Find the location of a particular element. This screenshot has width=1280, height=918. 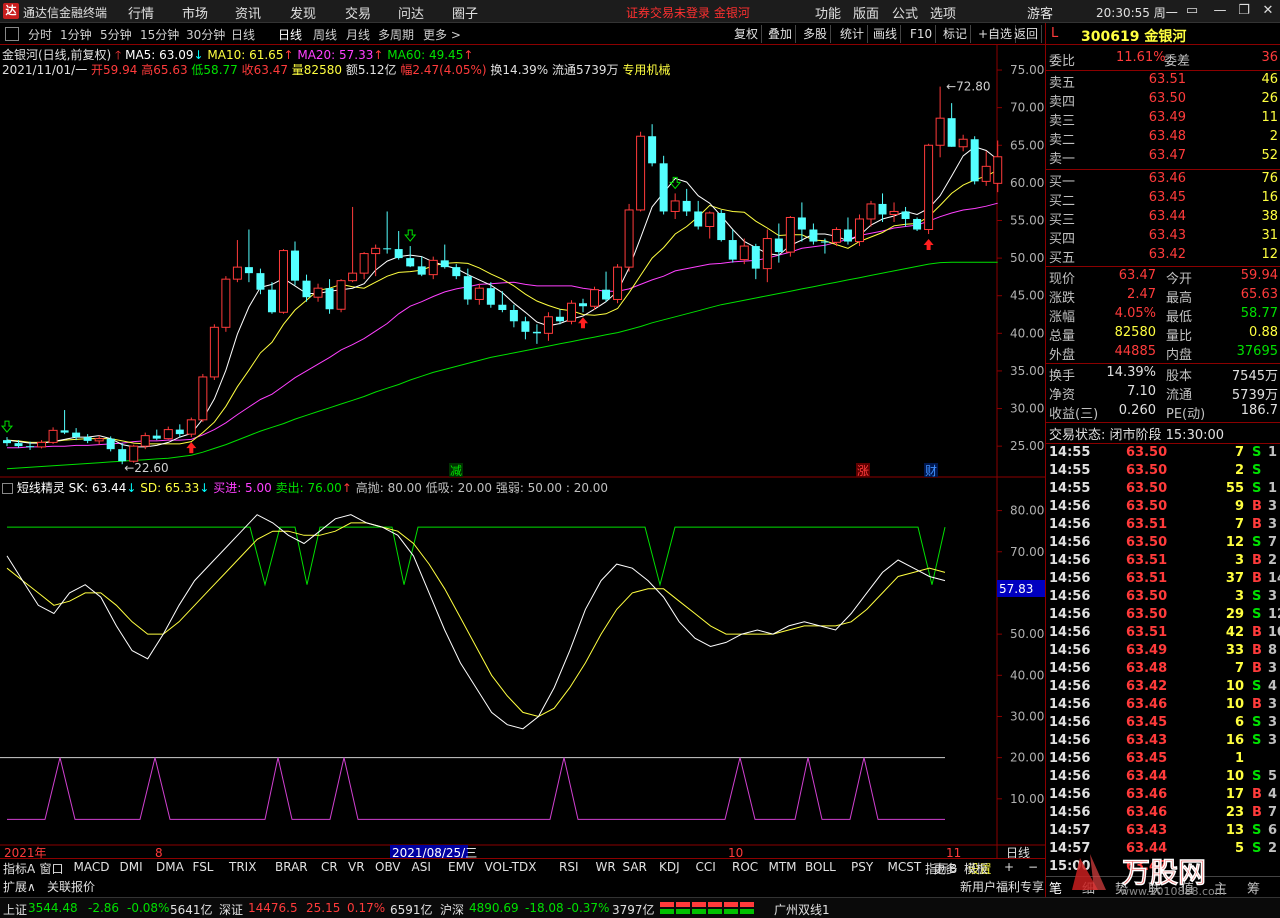

menu-quanzi: 圈子 is located at coordinates (465, 12).